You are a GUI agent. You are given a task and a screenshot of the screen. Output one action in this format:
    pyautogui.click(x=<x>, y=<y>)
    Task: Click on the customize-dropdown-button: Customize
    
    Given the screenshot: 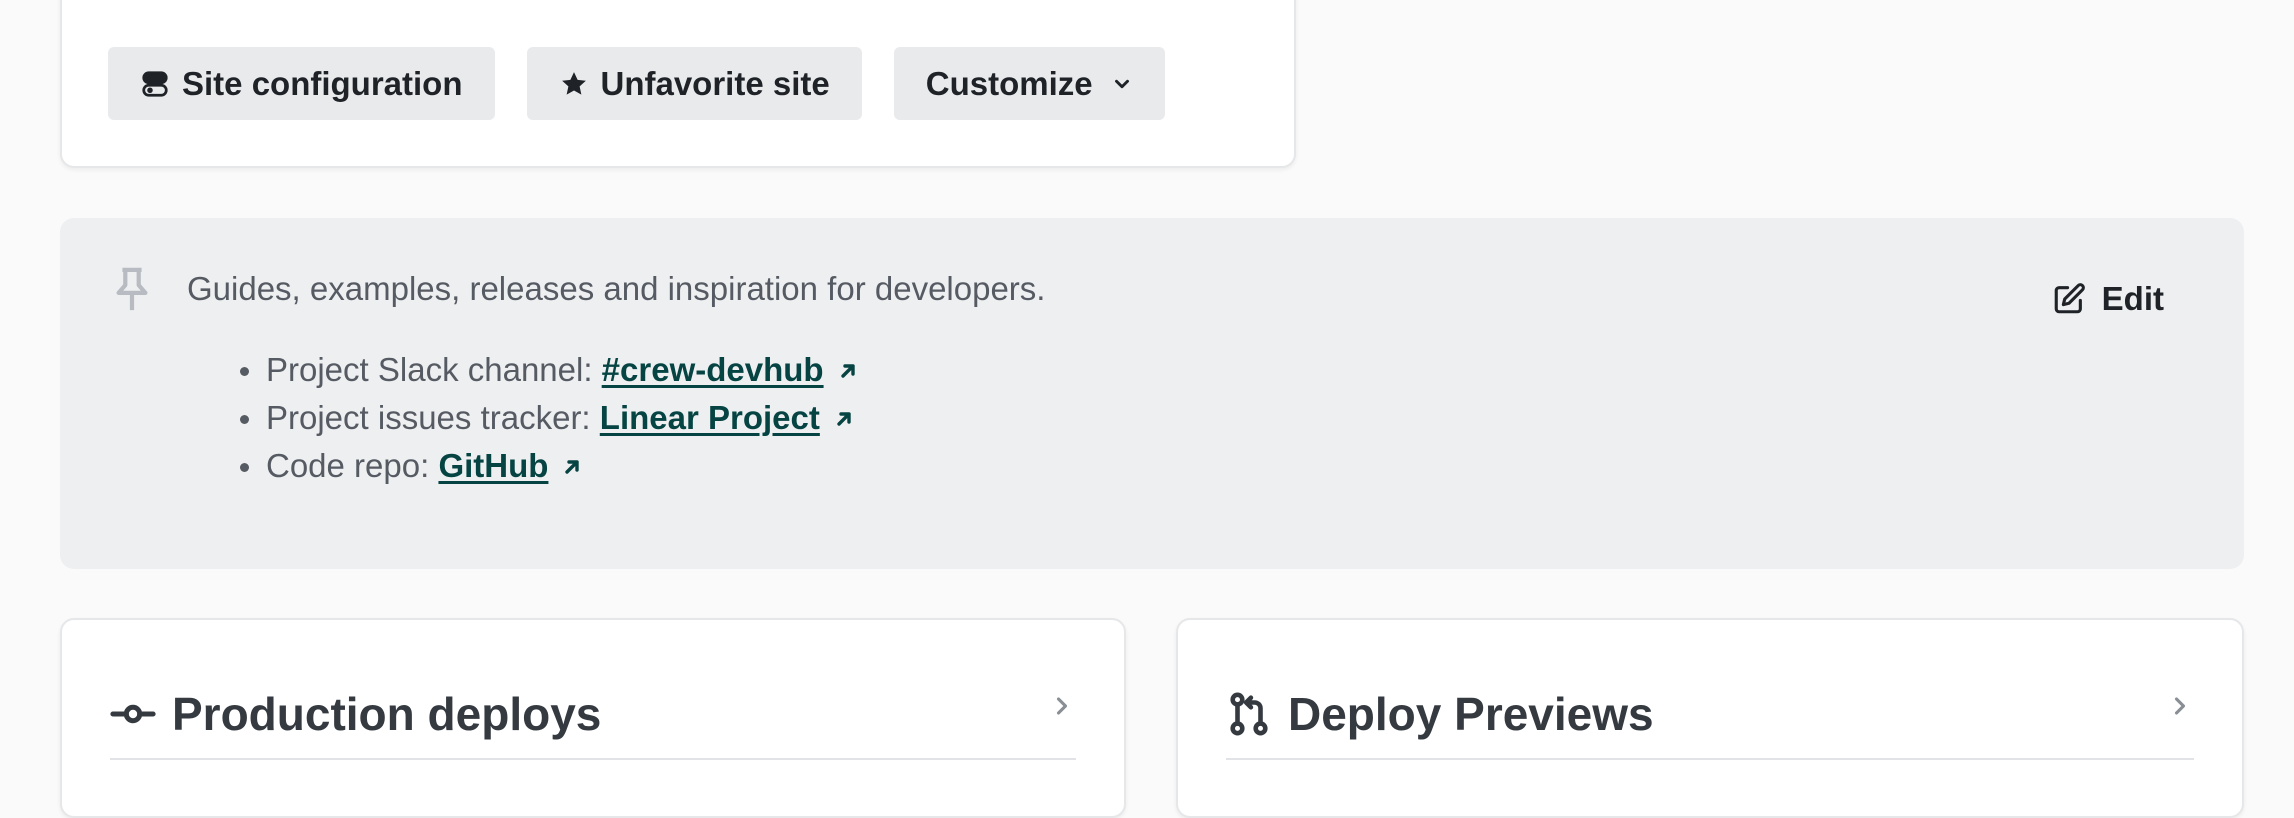 What is the action you would take?
    pyautogui.click(x=1029, y=83)
    